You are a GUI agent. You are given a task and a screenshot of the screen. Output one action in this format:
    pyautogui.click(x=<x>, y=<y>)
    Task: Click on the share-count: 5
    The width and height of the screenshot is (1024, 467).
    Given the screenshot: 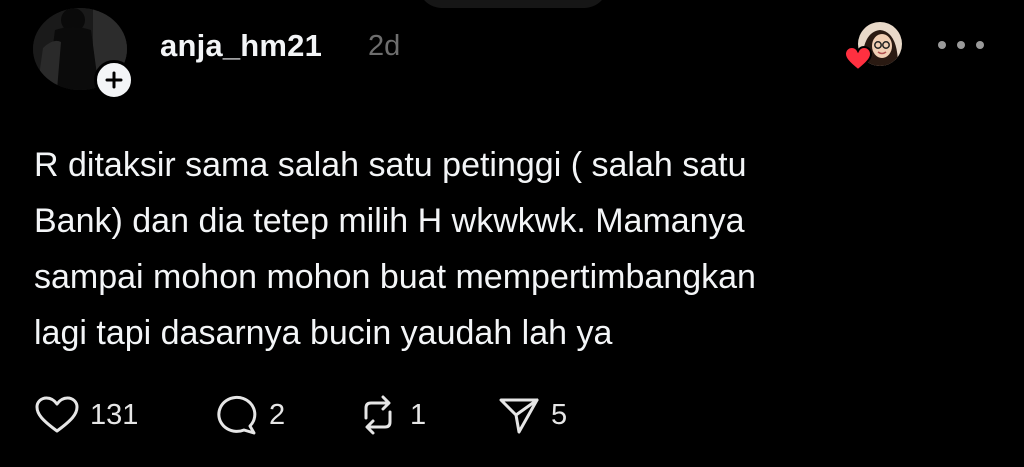 What is the action you would take?
    pyautogui.click(x=559, y=414)
    